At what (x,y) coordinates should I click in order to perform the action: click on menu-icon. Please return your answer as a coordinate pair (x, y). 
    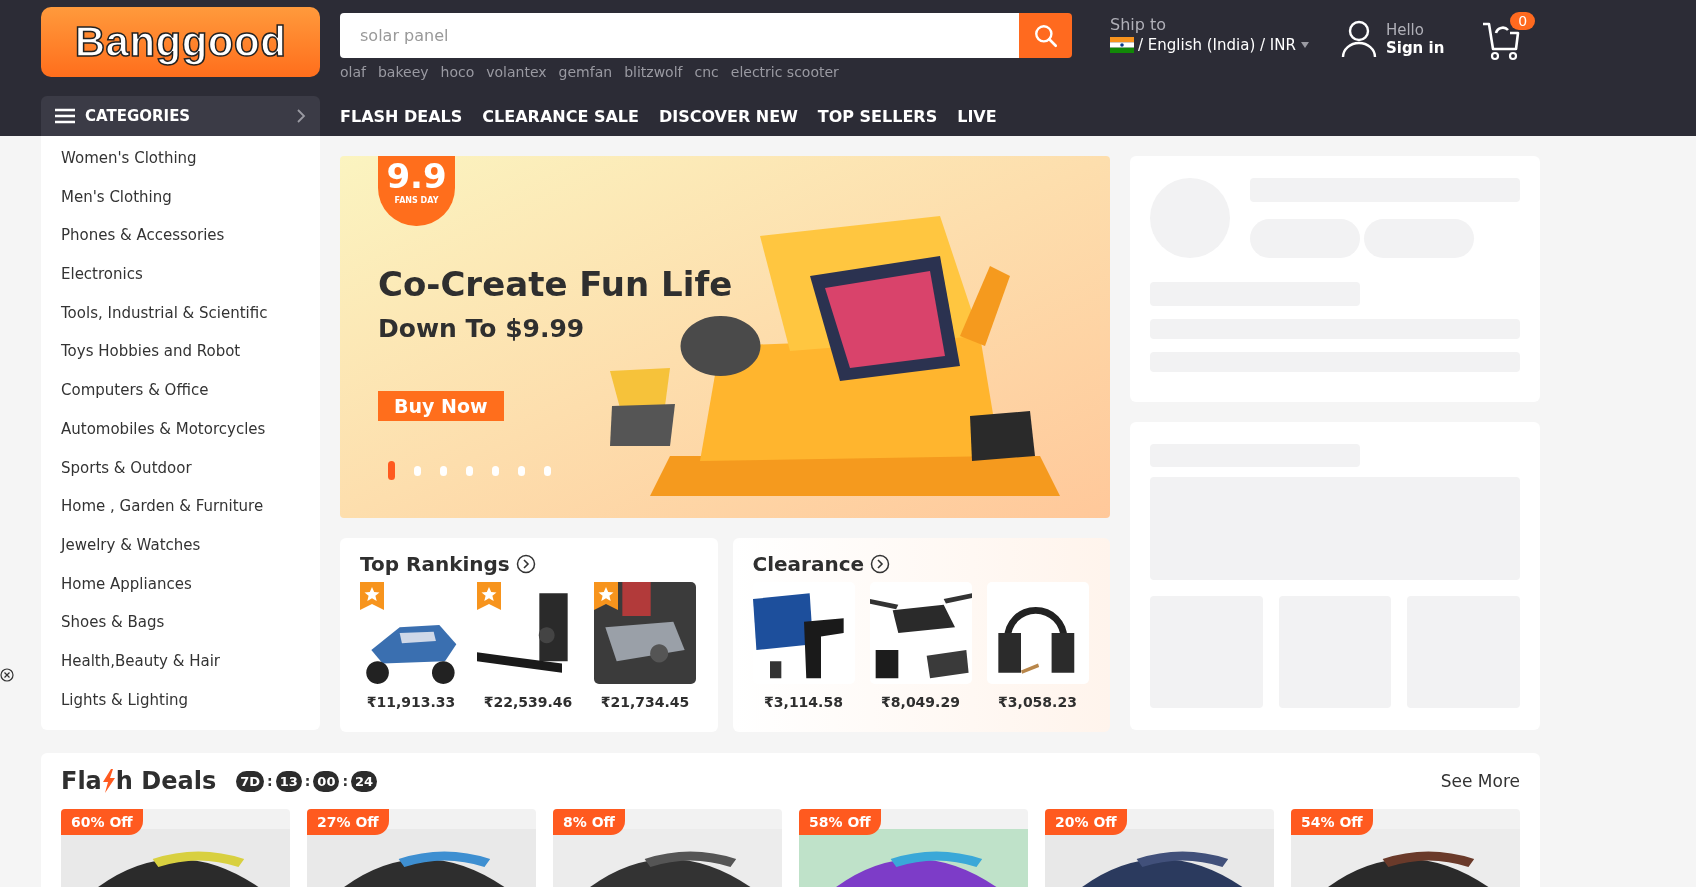
    Looking at the image, I should click on (65, 116).